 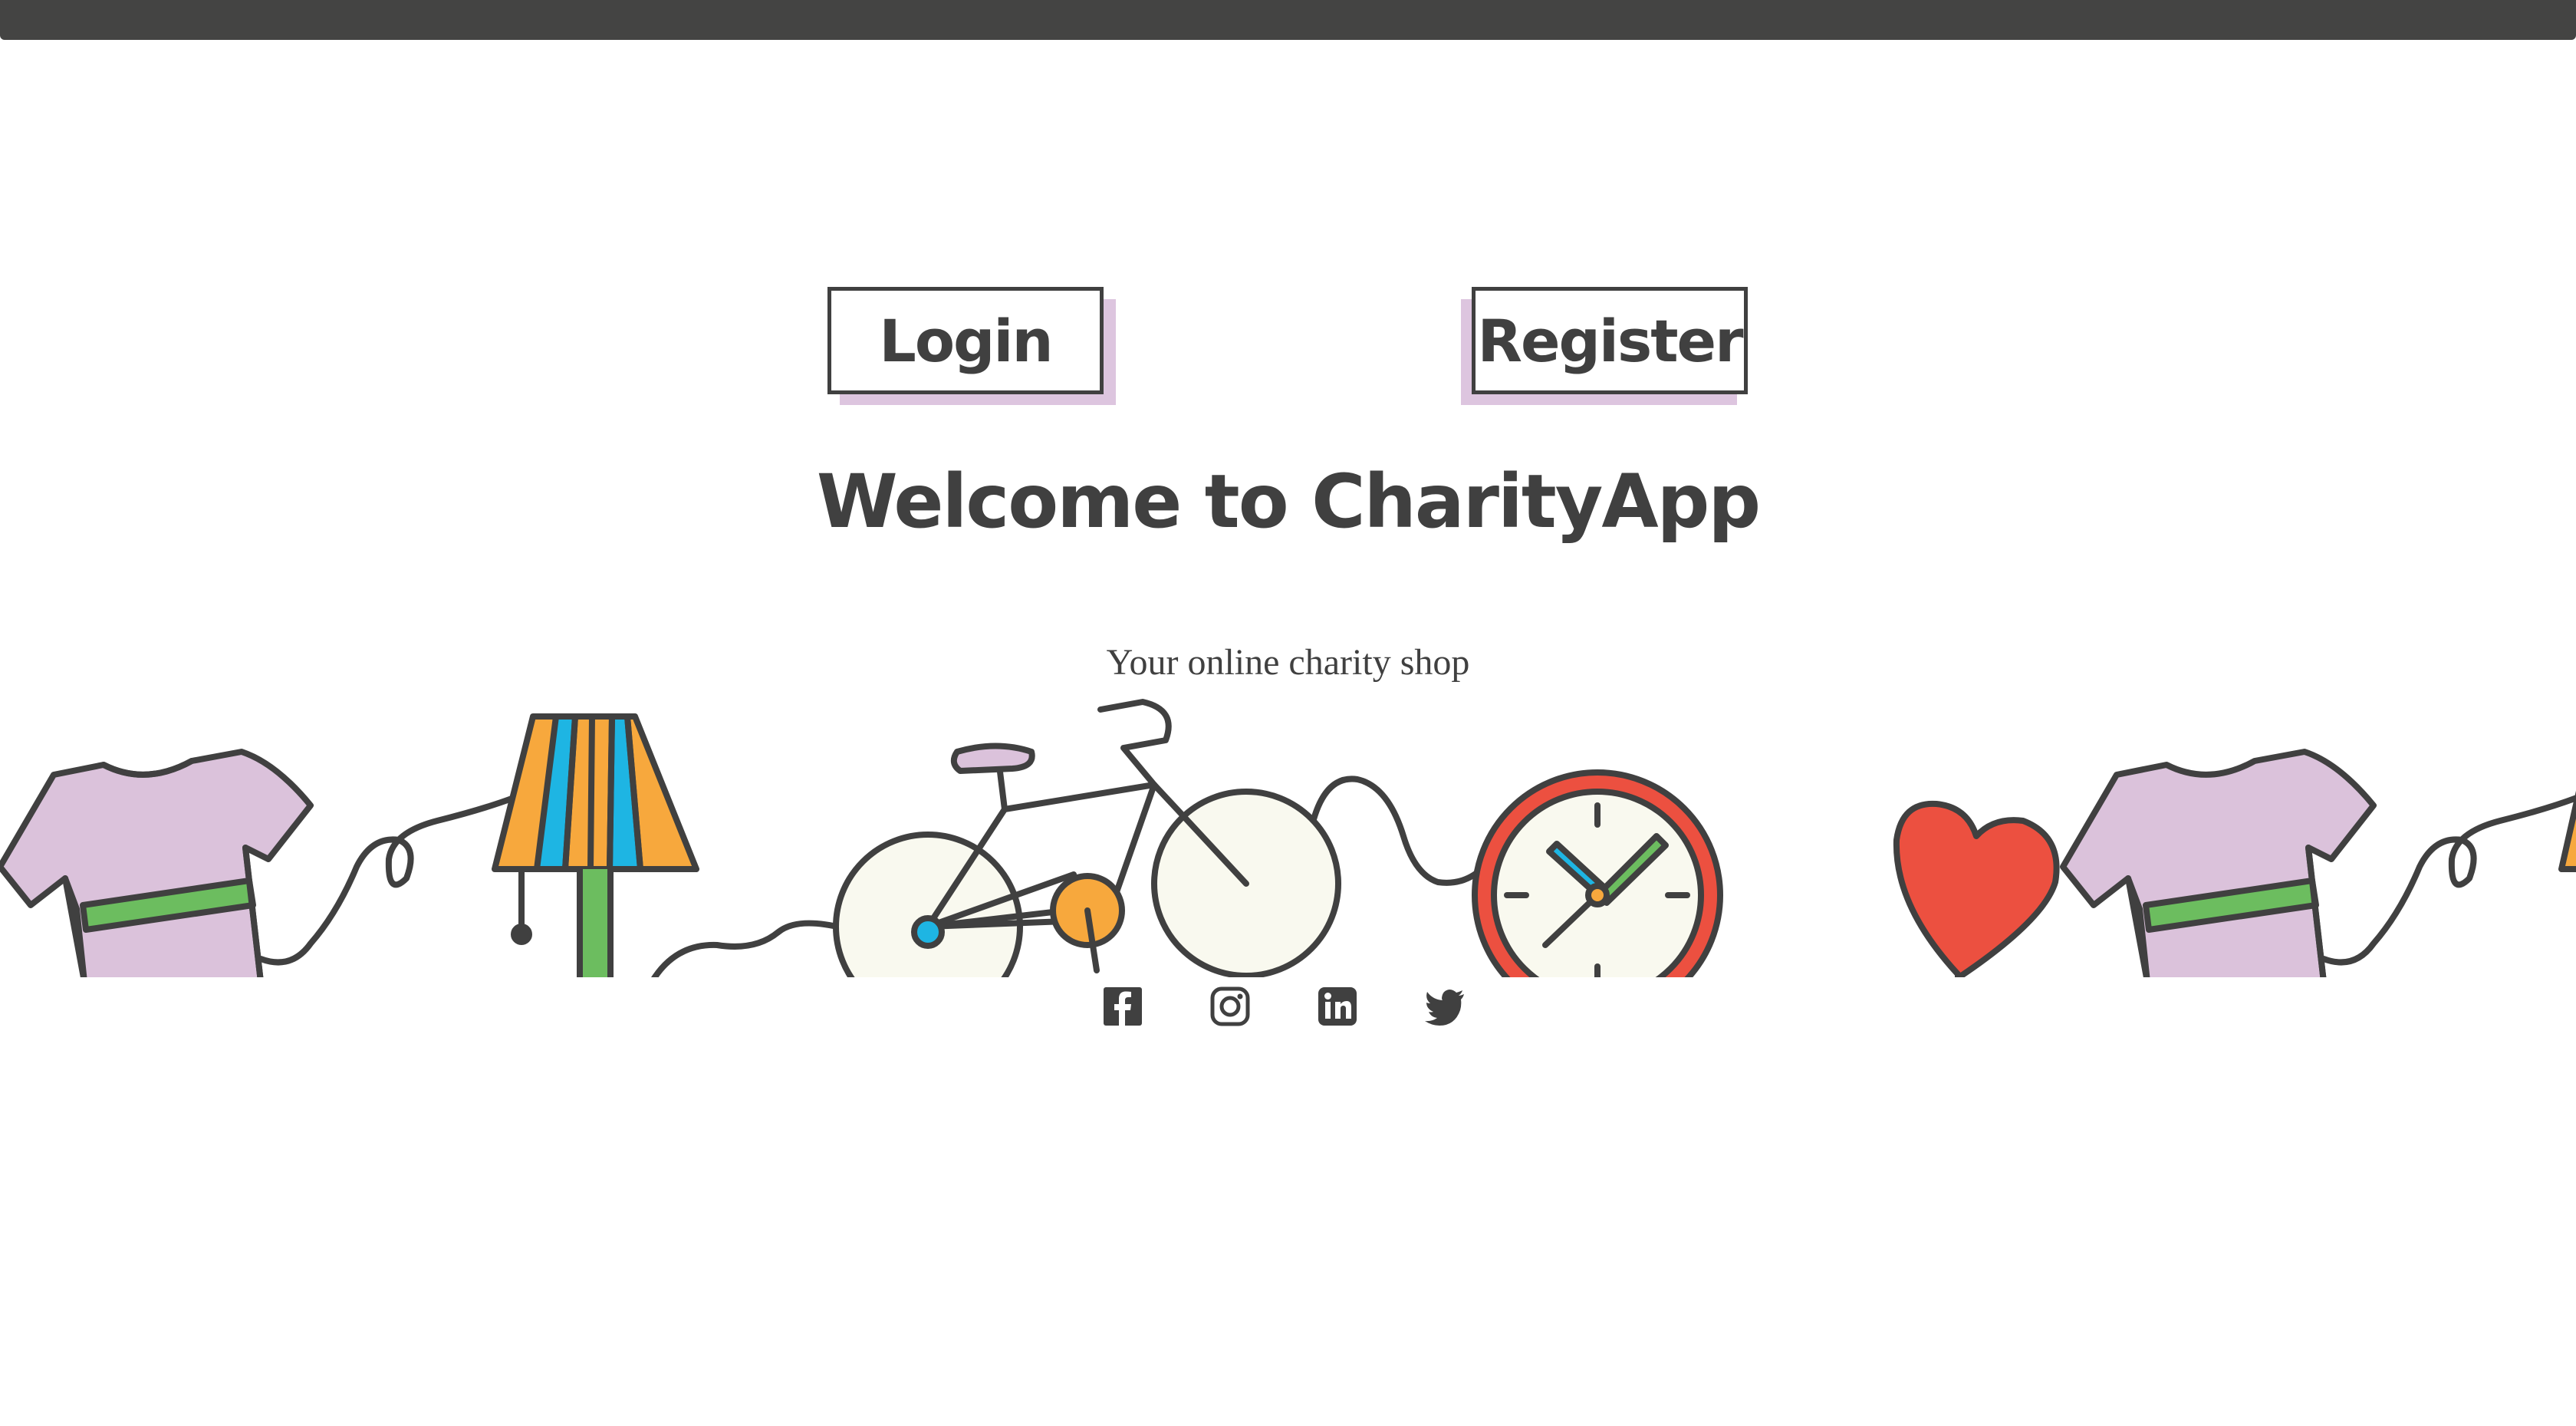 What do you see at coordinates (1610, 340) in the screenshot?
I see `register-button: Register` at bounding box center [1610, 340].